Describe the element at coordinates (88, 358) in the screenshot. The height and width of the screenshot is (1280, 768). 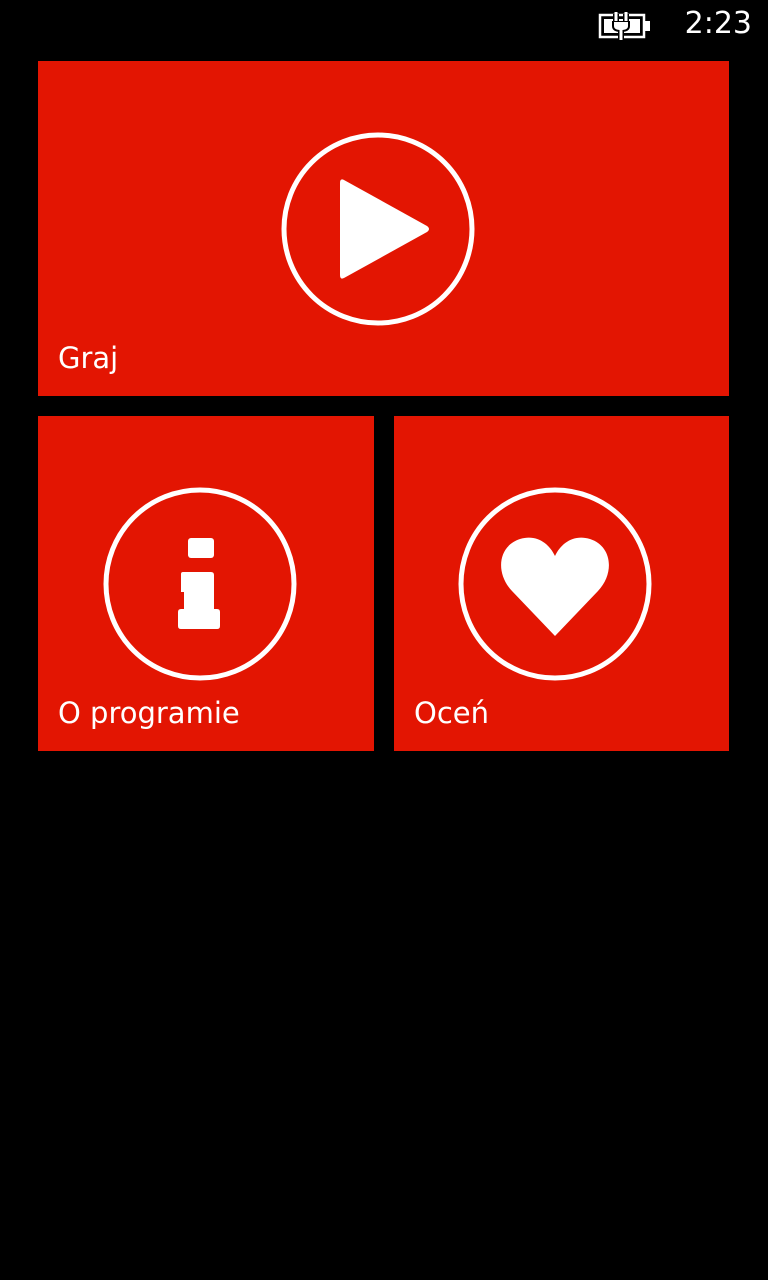
I see `tile-play-label: Graj` at that location.